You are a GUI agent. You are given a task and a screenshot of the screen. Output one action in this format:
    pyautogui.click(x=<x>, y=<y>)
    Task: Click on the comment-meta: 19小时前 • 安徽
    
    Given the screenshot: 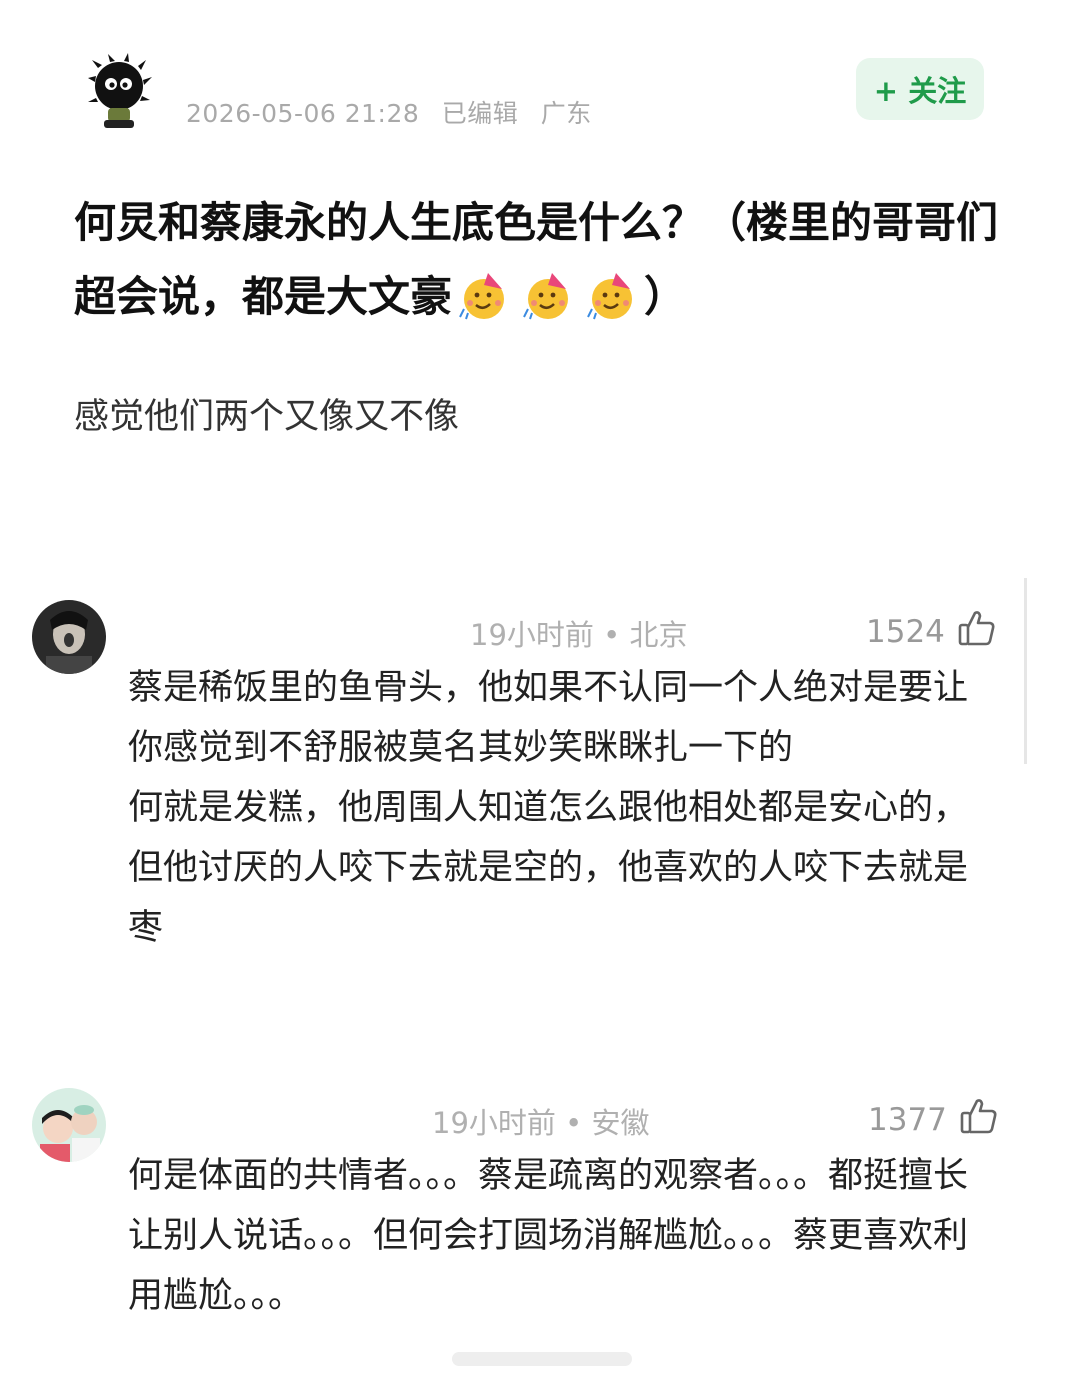 What is the action you would take?
    pyautogui.click(x=541, y=1123)
    